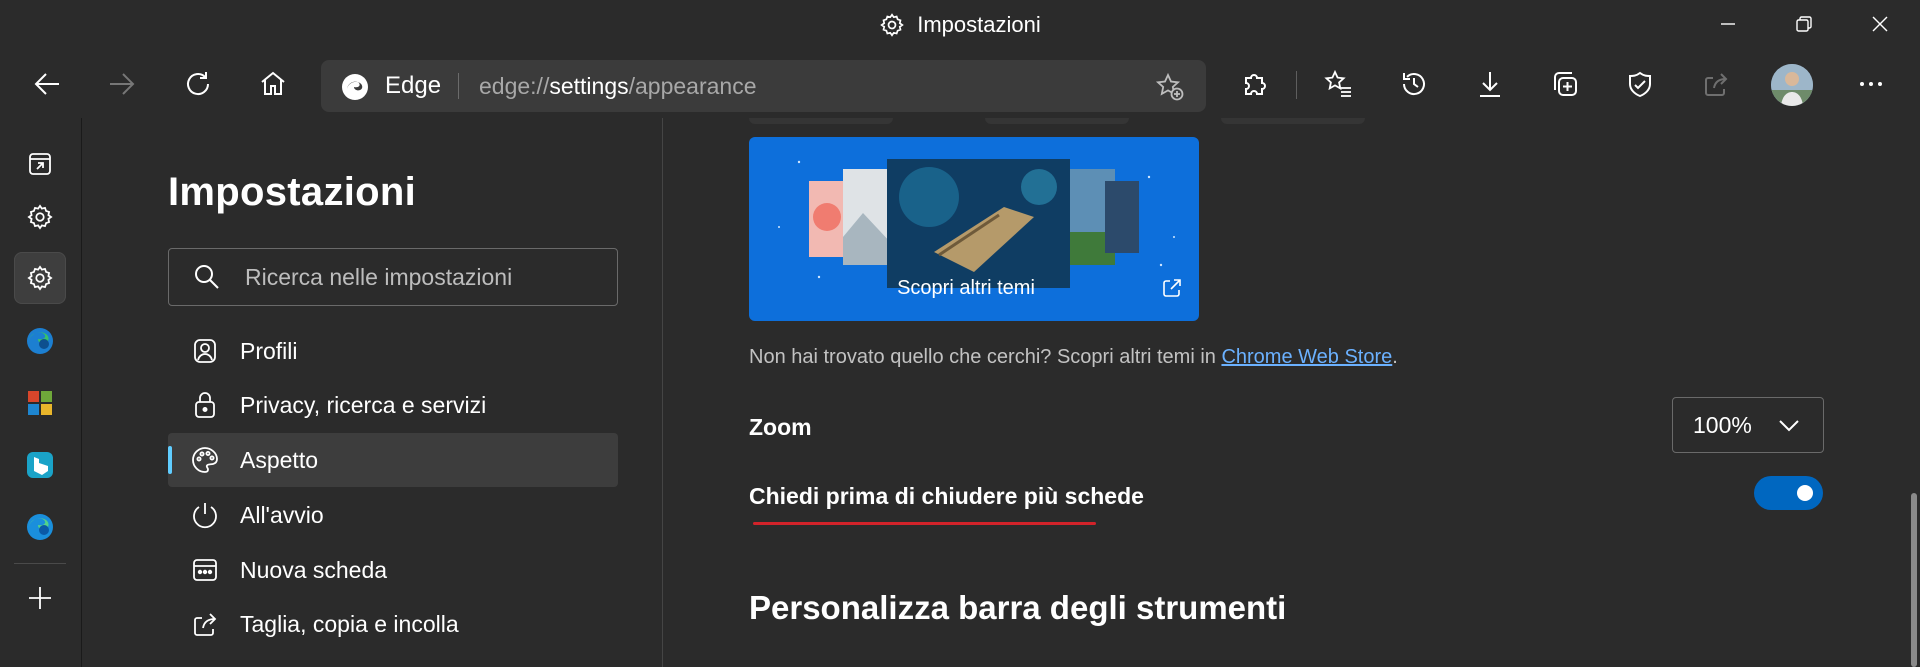 This screenshot has width=1920, height=667. Describe the element at coordinates (205, 405) in the screenshot. I see `lock-icon` at that location.